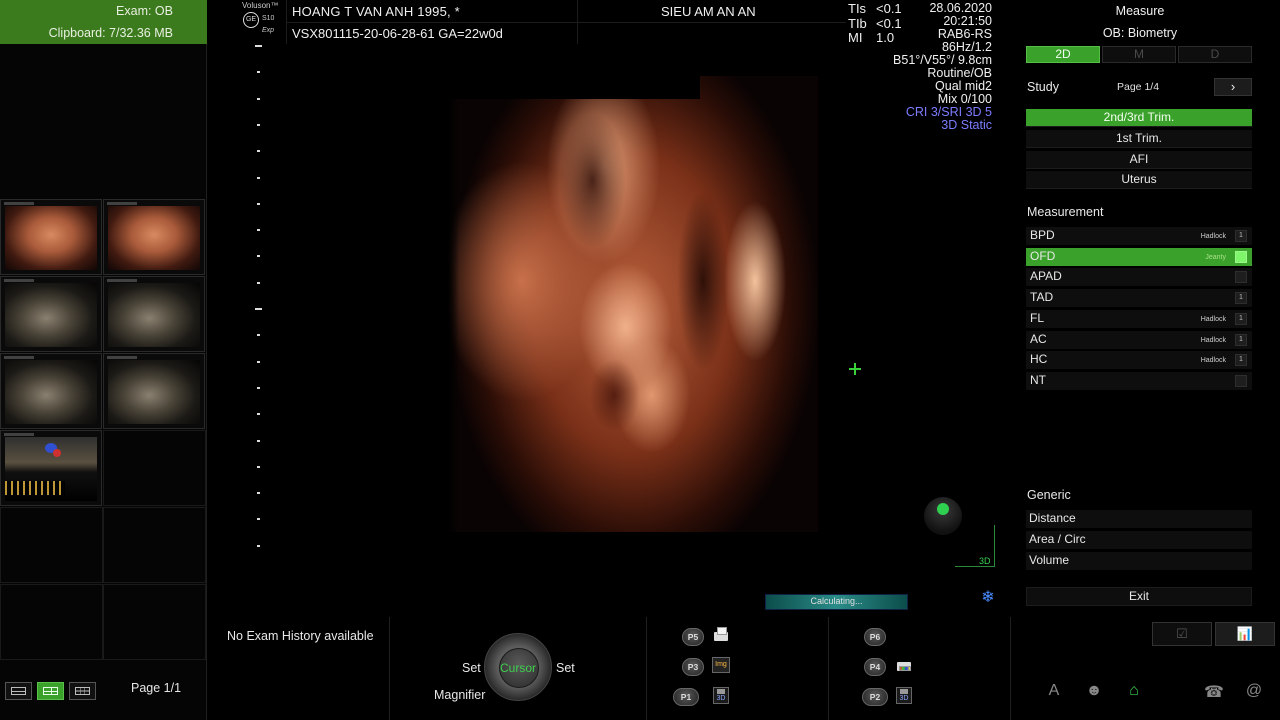  What do you see at coordinates (943, 516) in the screenshot?
I see `orientation-ball-icon` at bounding box center [943, 516].